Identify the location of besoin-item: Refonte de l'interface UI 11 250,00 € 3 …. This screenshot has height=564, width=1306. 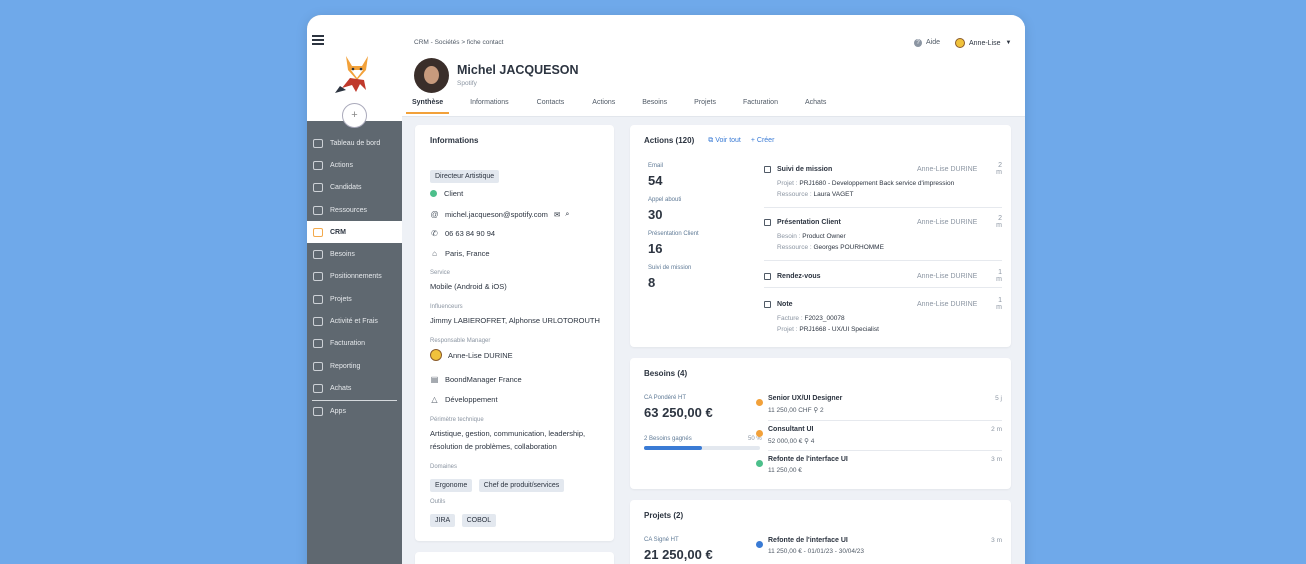
(879, 465).